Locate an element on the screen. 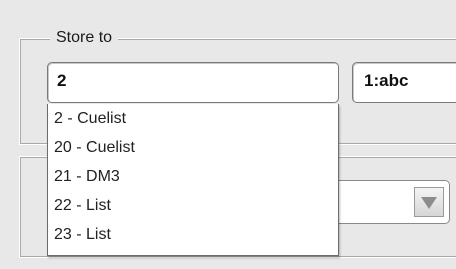 Image resolution: width=456 pixels, height=269 pixels. dropdown-item: 21 - DM3 is located at coordinates (193, 176).